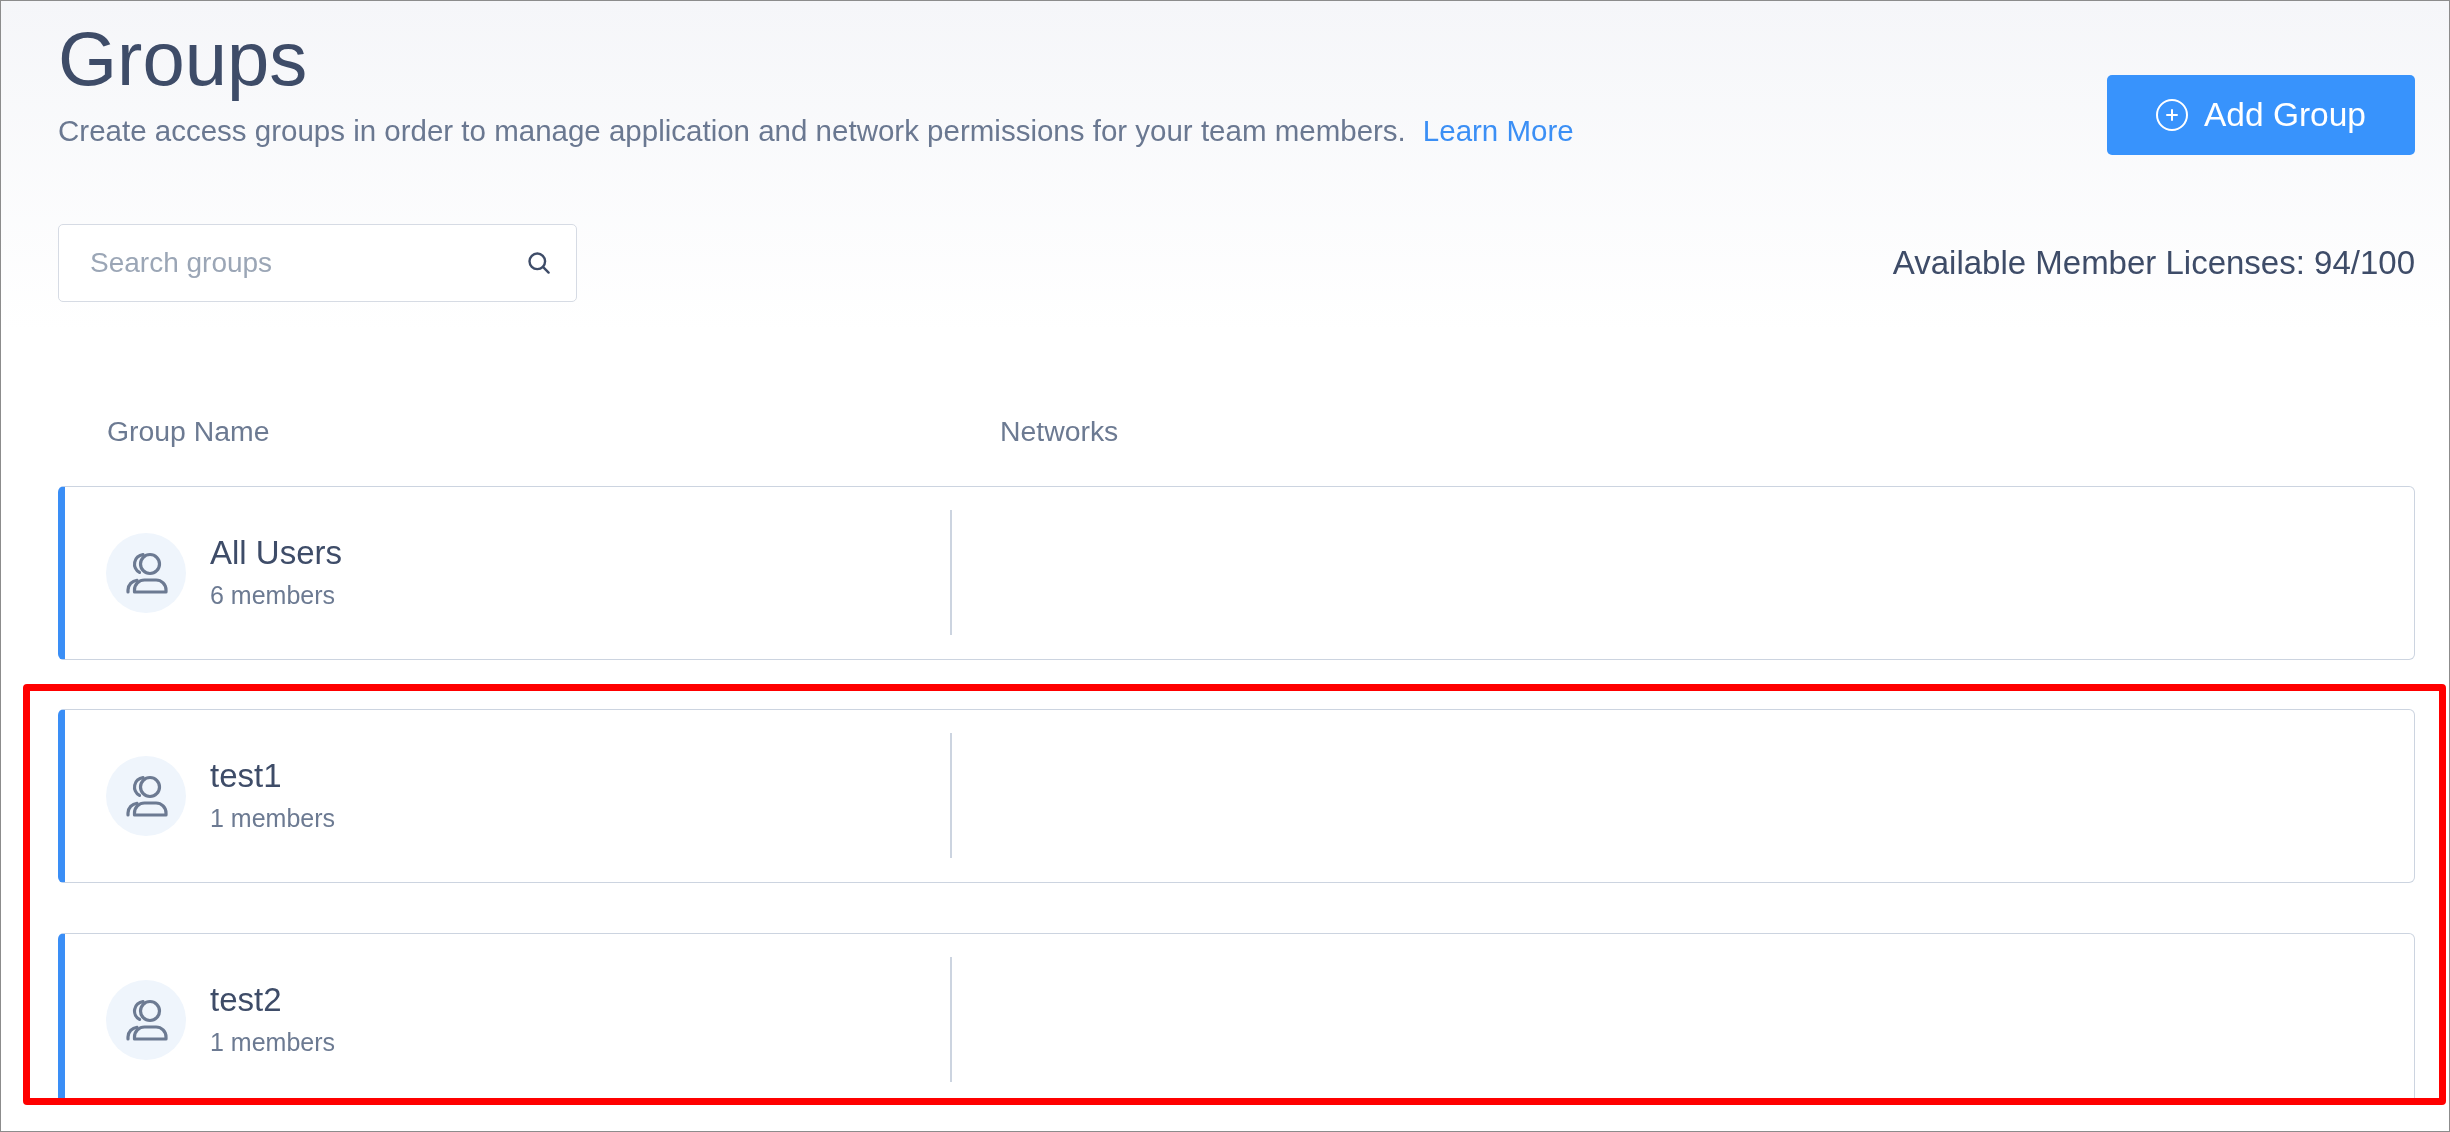  What do you see at coordinates (1236, 796) in the screenshot?
I see `group-row: test1 1 members` at bounding box center [1236, 796].